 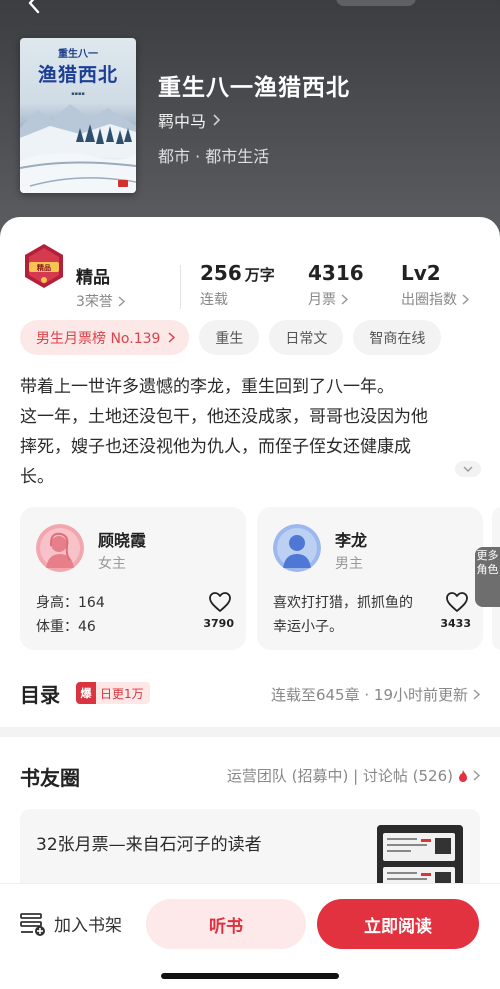 I want to click on monthly-ticket-label: 月票, so click(x=322, y=300).